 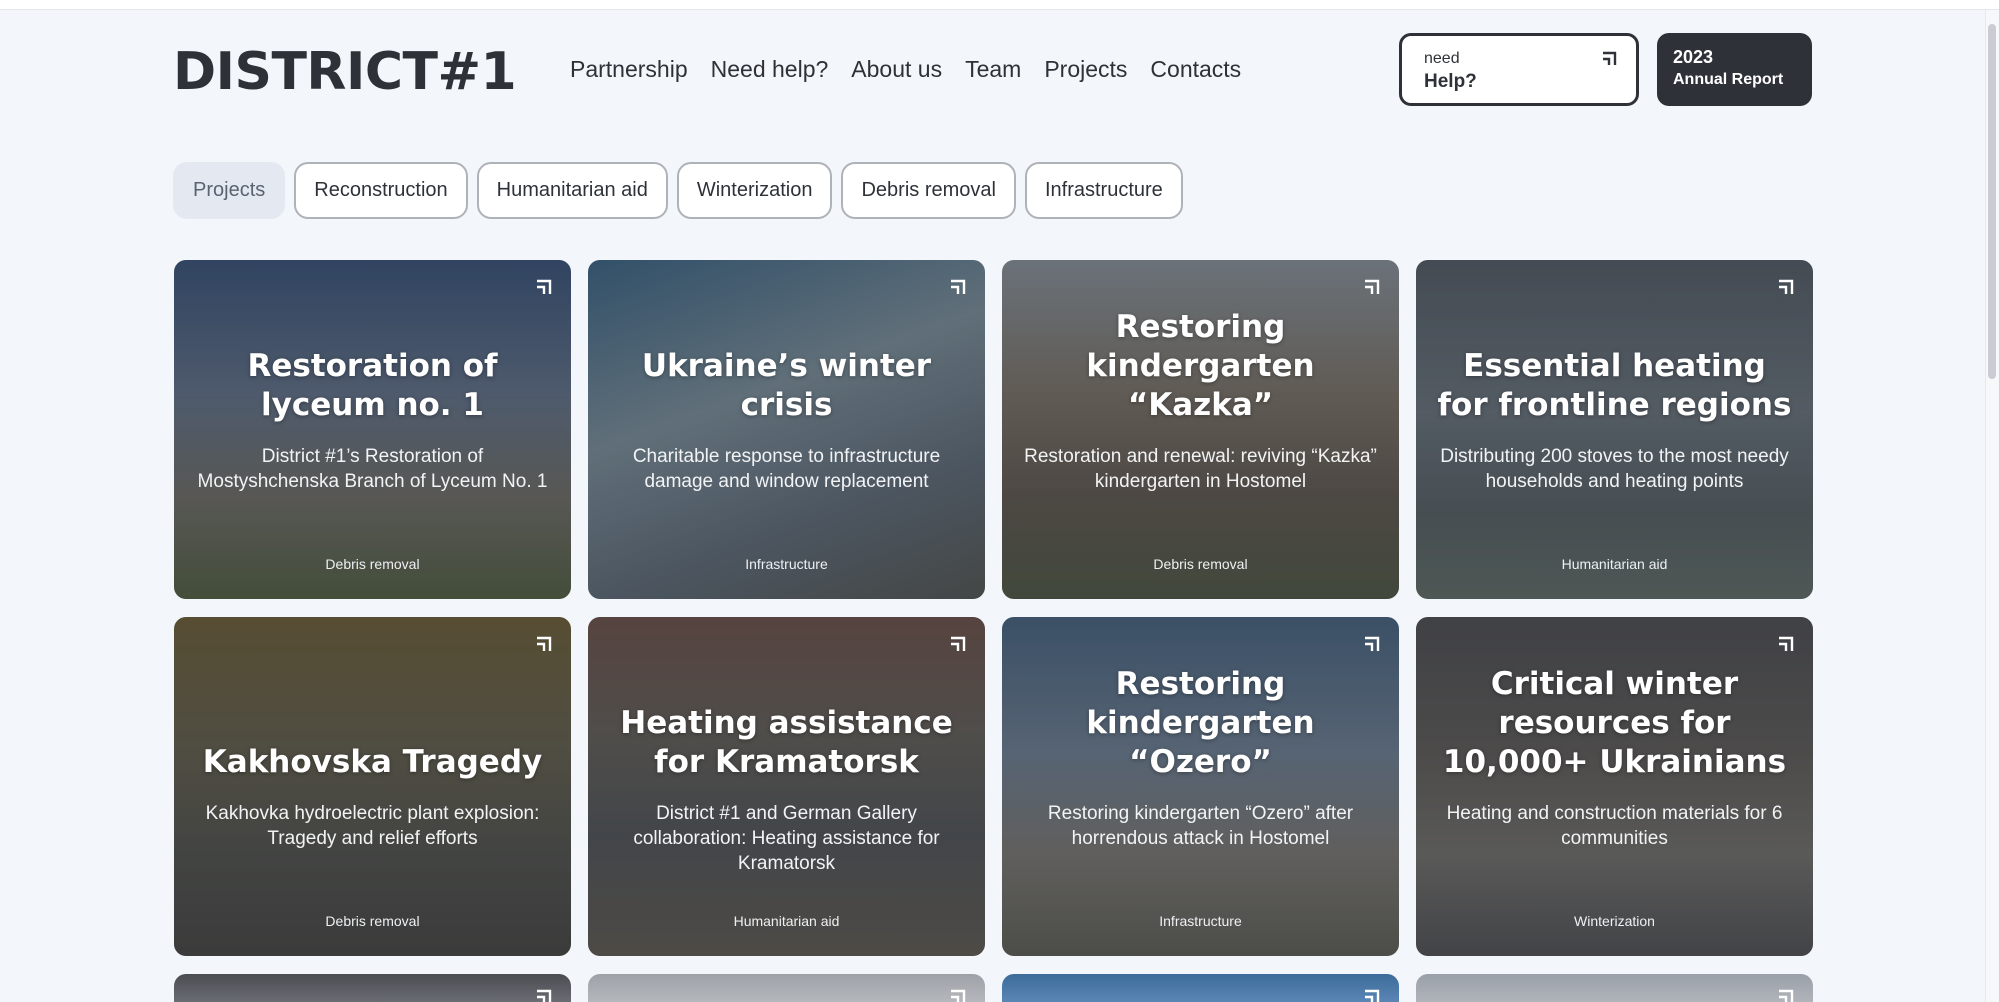 I want to click on site-logo: DISTRICT#1, so click(x=345, y=72).